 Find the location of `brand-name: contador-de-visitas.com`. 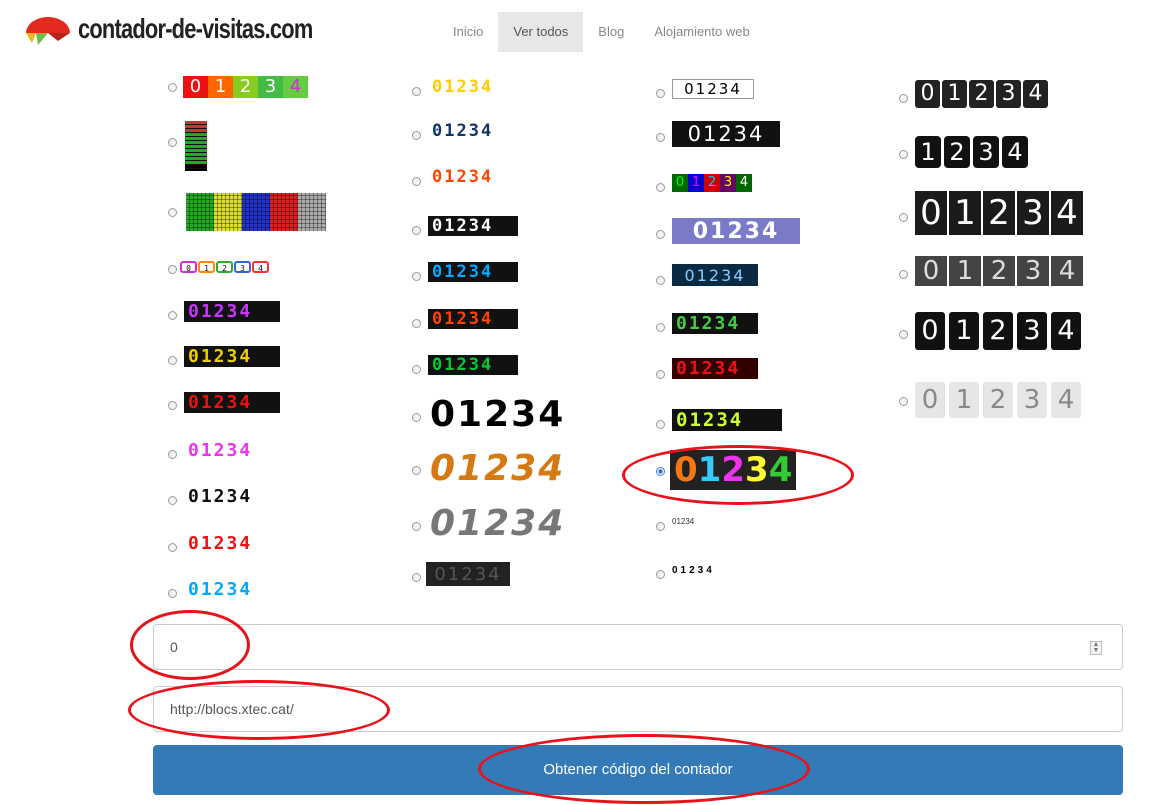

brand-name: contador-de-visitas.com is located at coordinates (195, 28).